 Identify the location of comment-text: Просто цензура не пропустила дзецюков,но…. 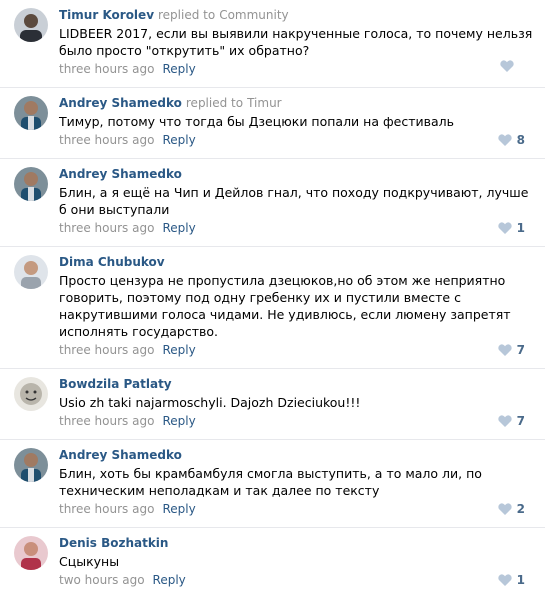
(287, 306).